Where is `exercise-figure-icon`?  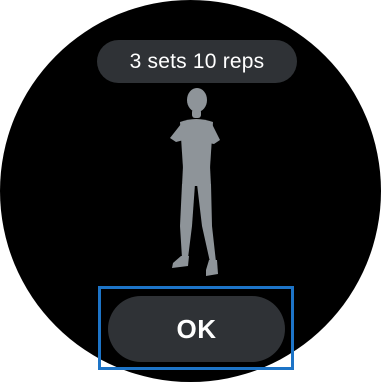
exercise-figure-icon is located at coordinates (195, 186).